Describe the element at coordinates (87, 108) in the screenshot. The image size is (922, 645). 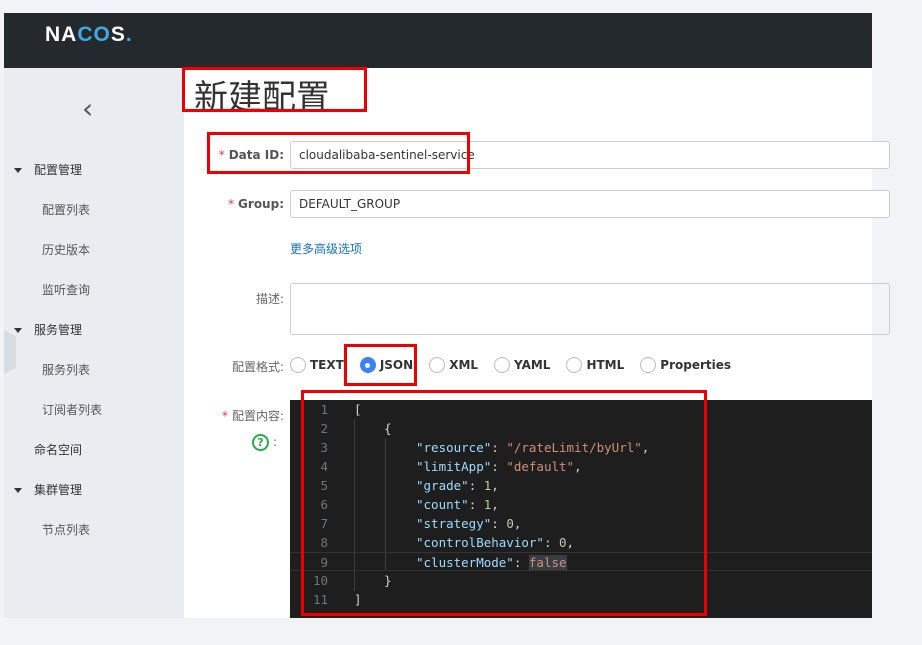
I see `chevron-left-icon: ‹` at that location.